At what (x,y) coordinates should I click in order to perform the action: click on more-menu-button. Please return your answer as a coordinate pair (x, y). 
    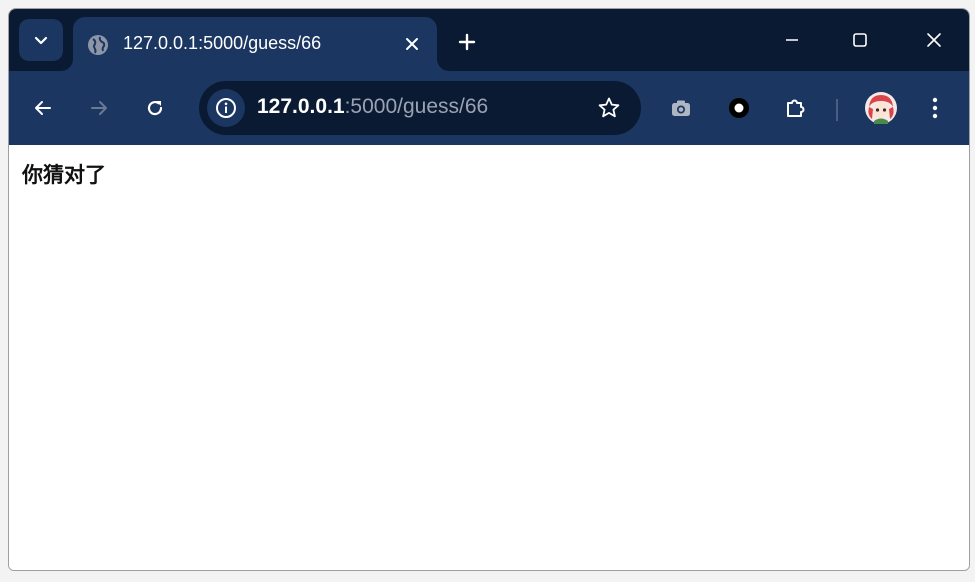
    Looking at the image, I should click on (935, 108).